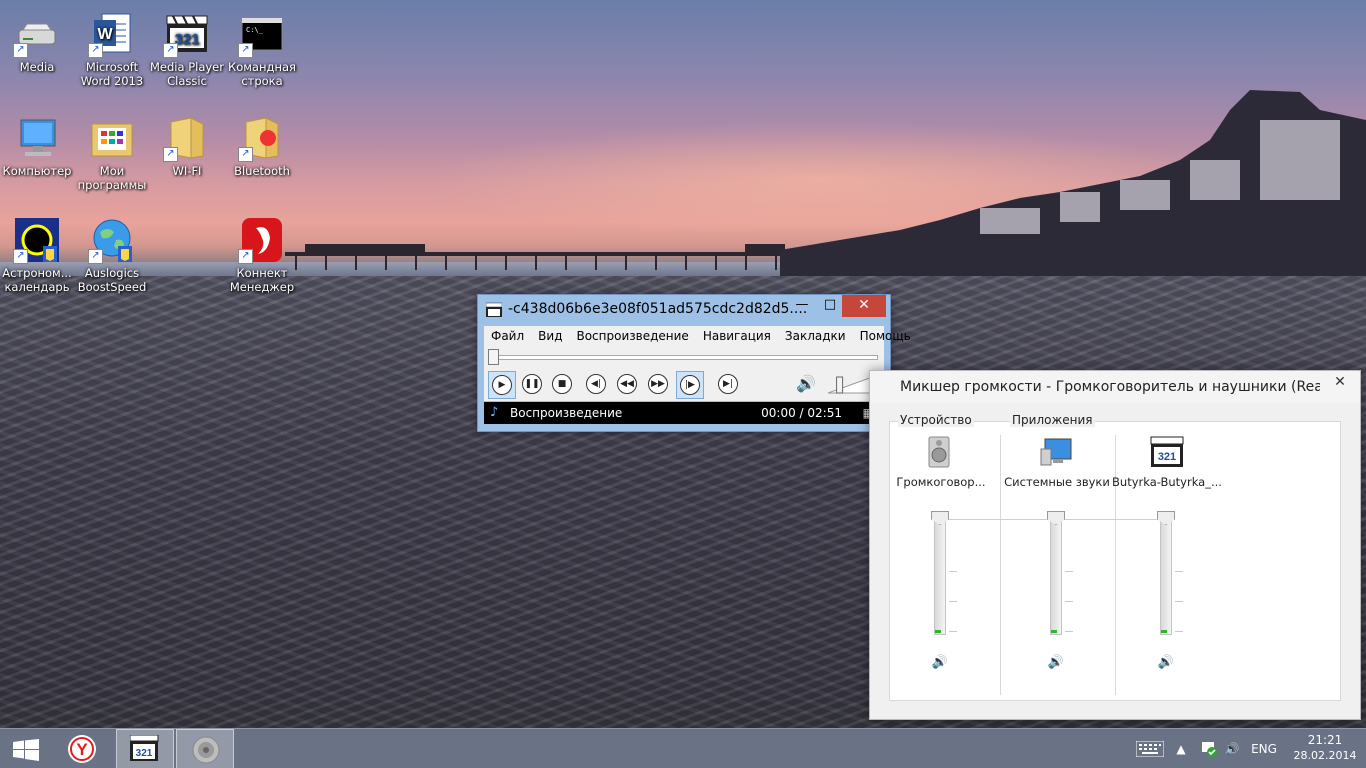 This screenshot has height=768, width=1366. What do you see at coordinates (806, 384) in the screenshot?
I see `speaker-volume-icon: 🔊` at bounding box center [806, 384].